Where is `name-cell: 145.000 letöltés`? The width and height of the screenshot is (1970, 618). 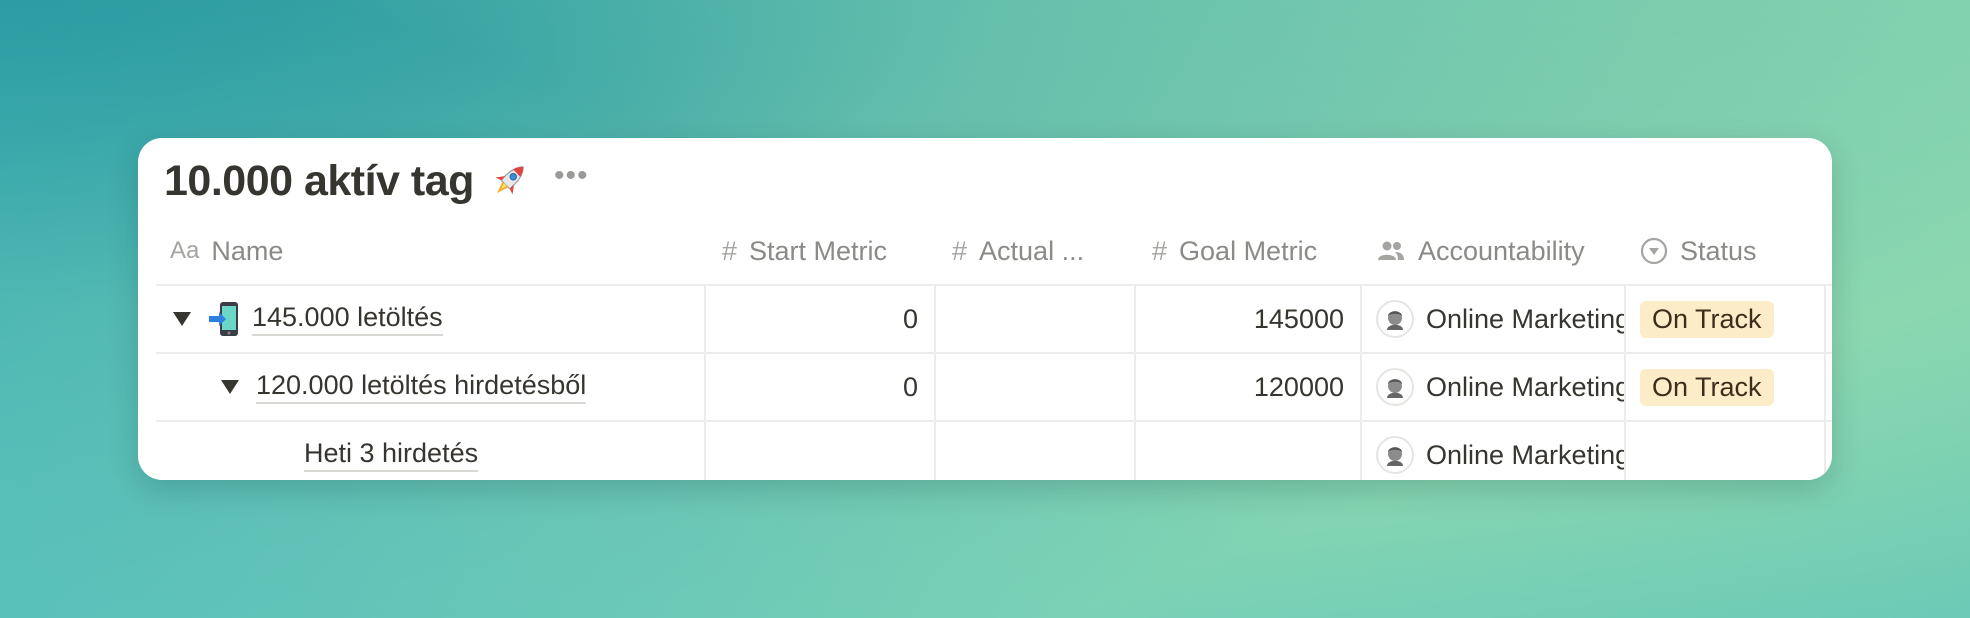
name-cell: 145.000 letöltés is located at coordinates (431, 319).